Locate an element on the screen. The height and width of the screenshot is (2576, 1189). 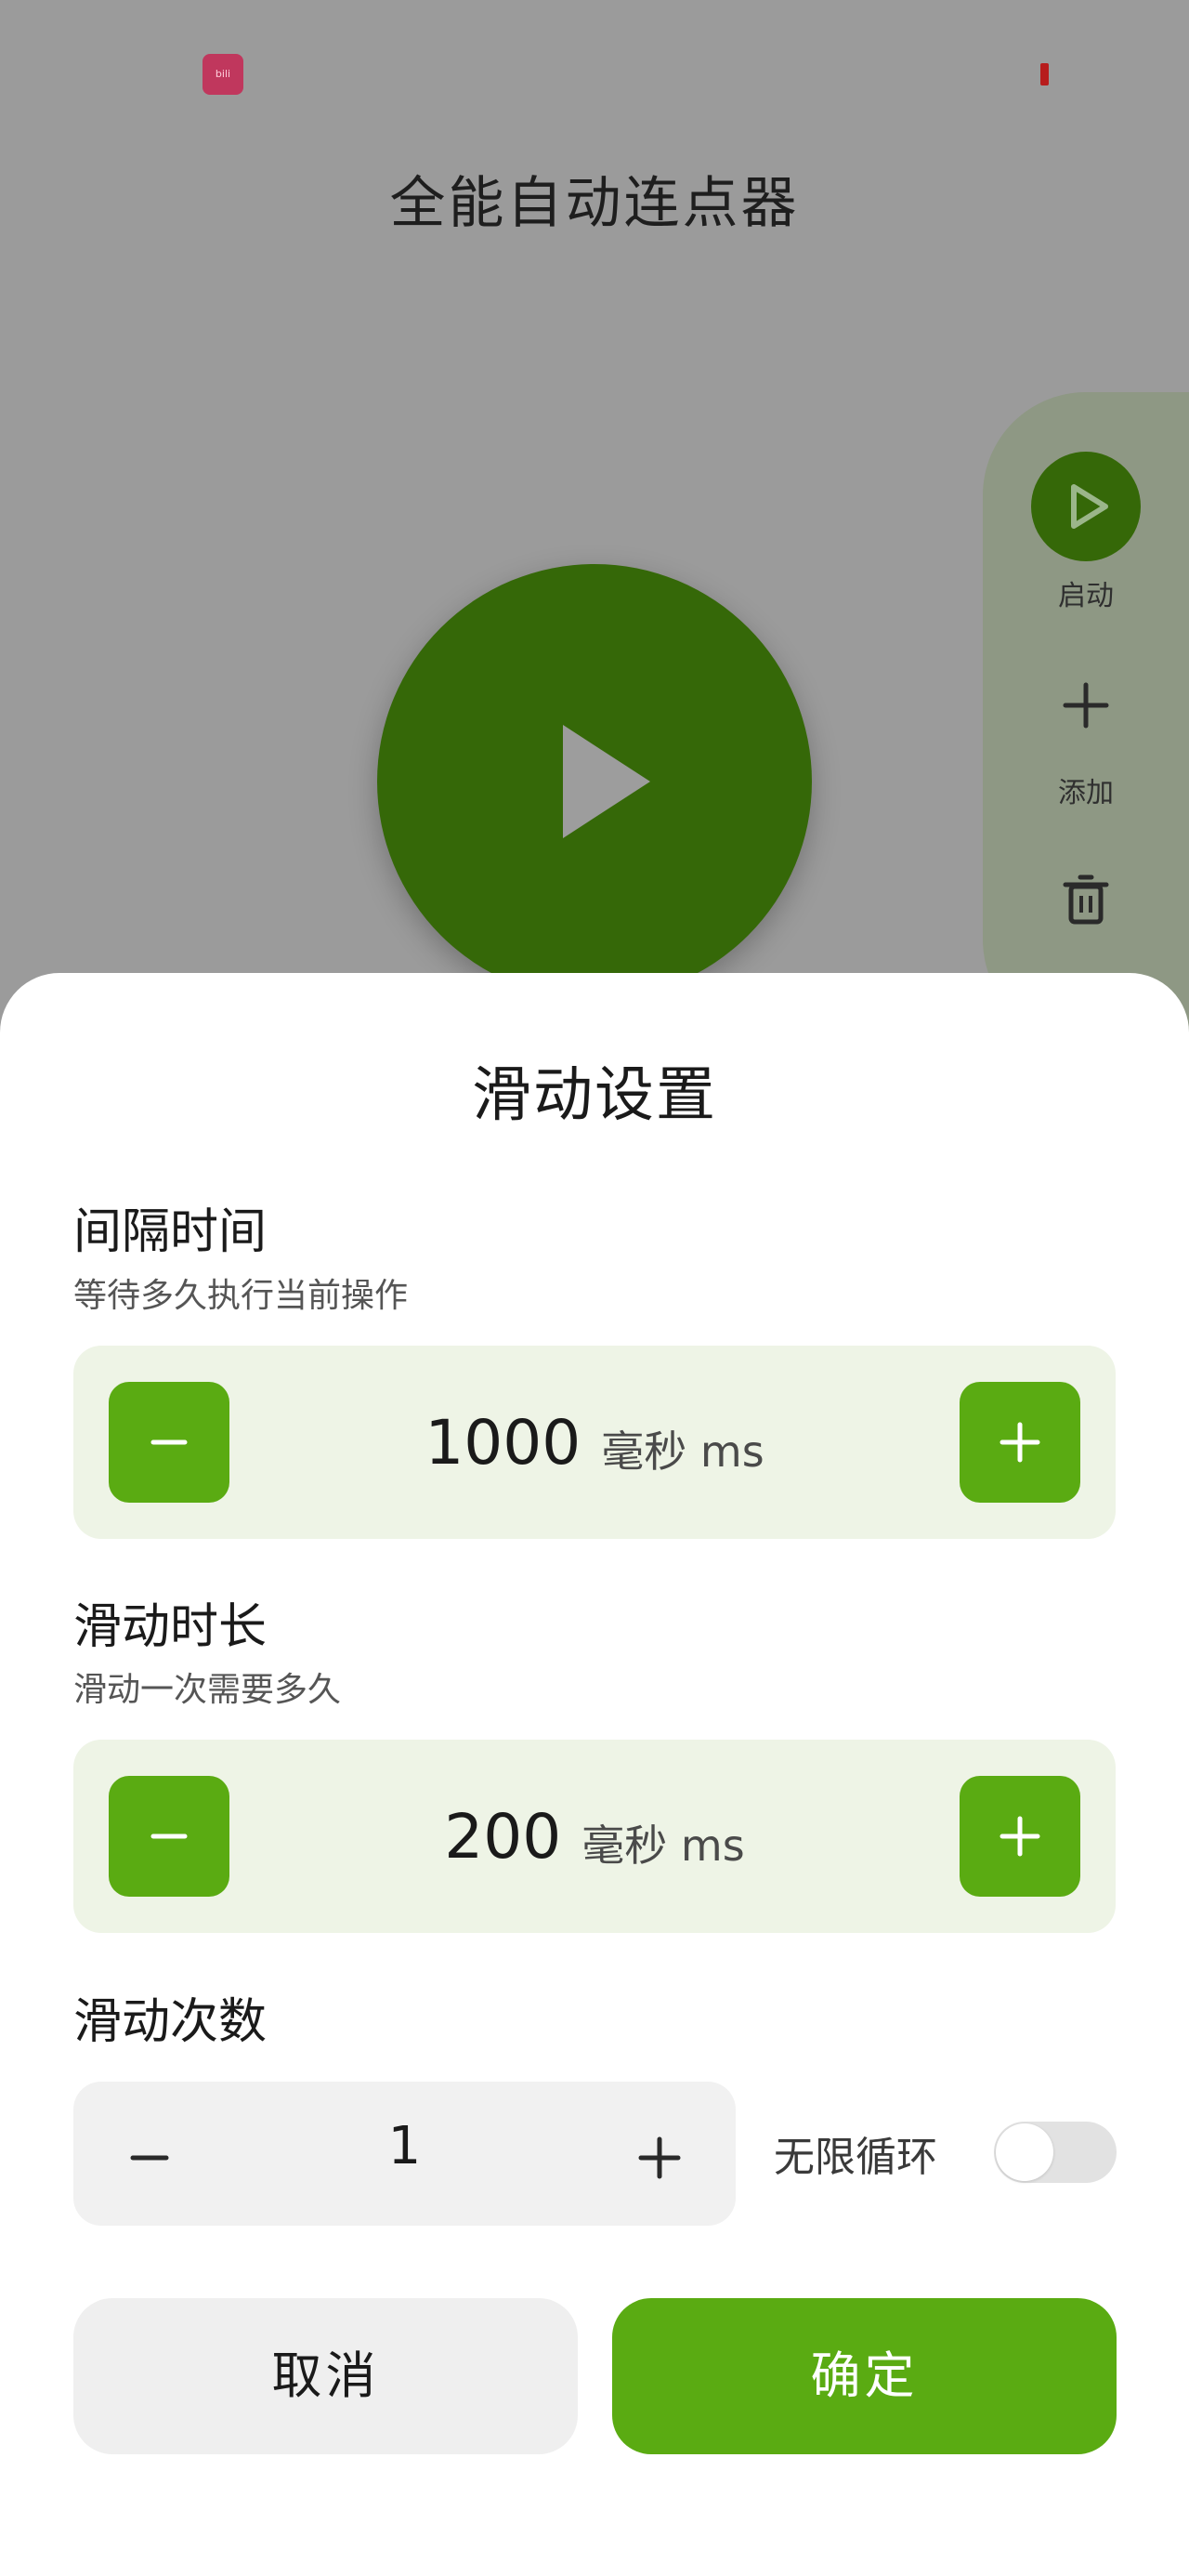
duration-increase-button is located at coordinates (1020, 1836).